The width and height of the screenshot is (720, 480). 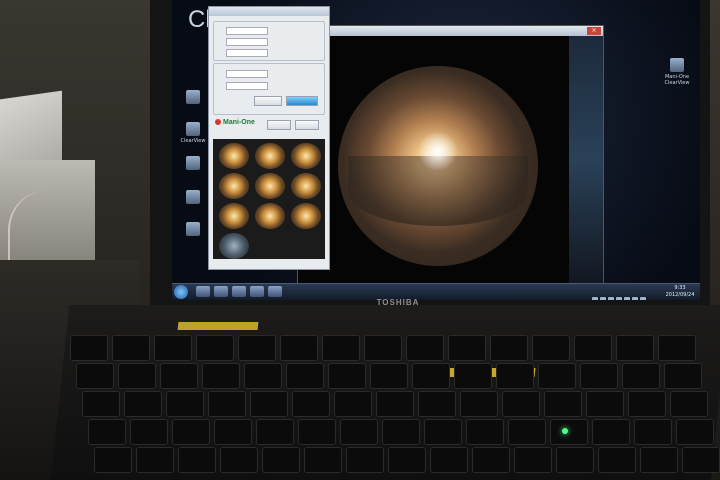 What do you see at coordinates (594, 31) in the screenshot?
I see `close-button: ×` at bounding box center [594, 31].